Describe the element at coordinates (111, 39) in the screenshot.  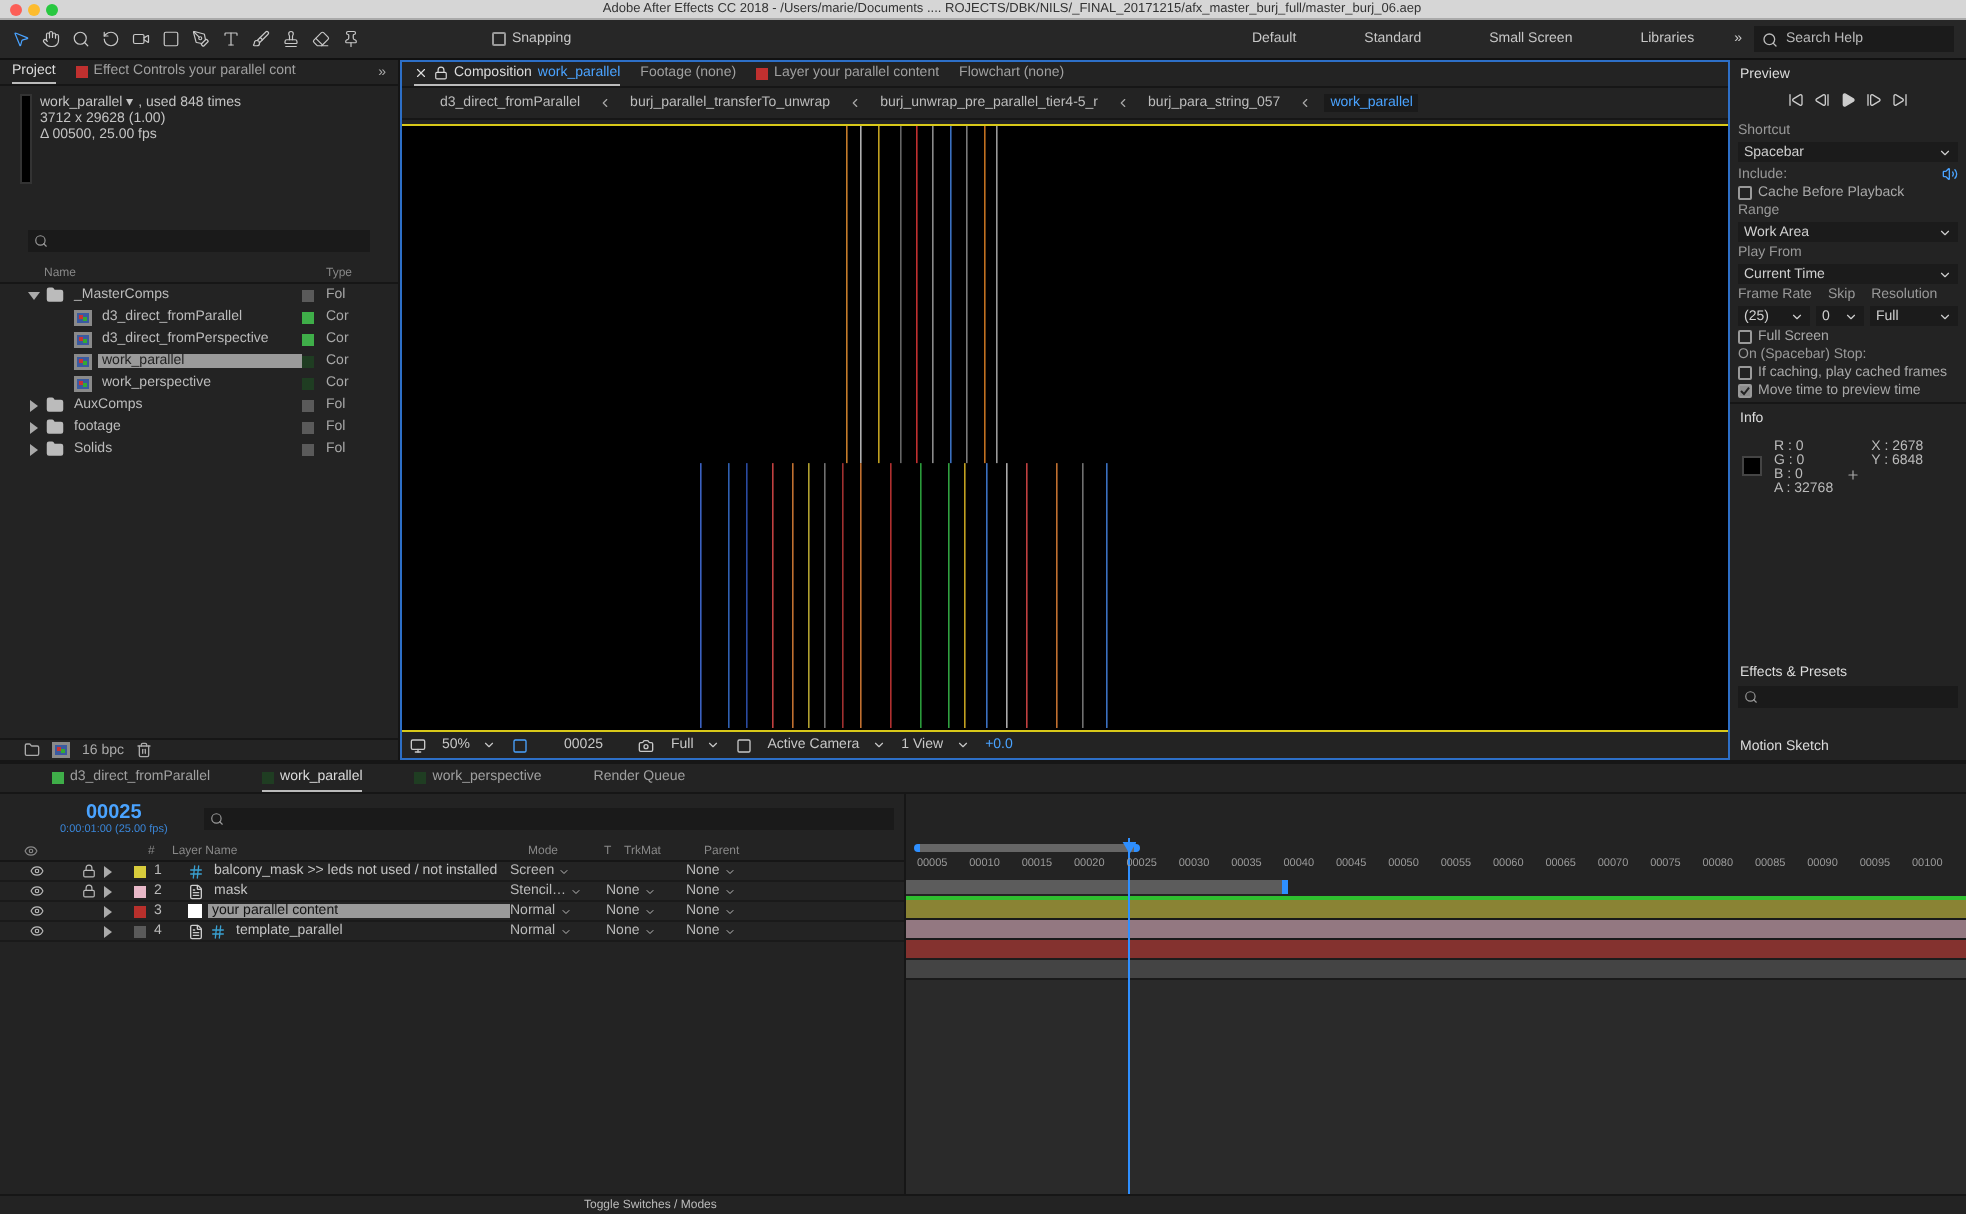
I see `rotate-icon` at that location.